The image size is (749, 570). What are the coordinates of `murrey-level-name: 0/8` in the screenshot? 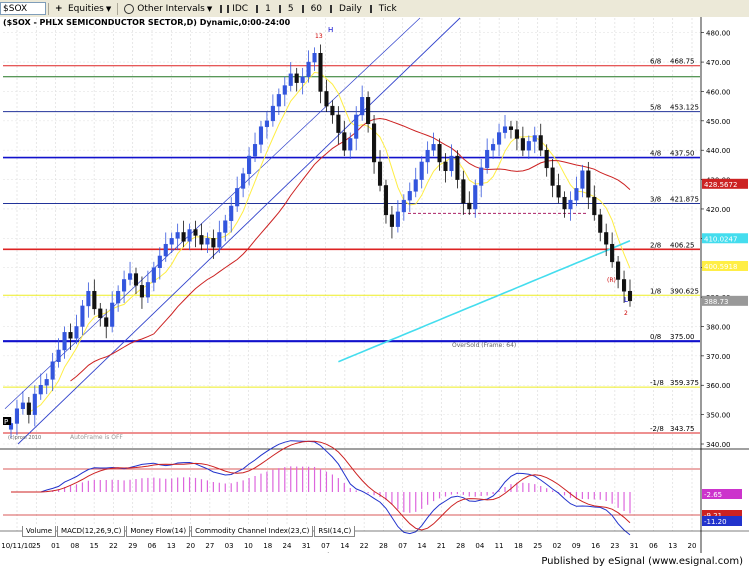 It's located at (655, 337).